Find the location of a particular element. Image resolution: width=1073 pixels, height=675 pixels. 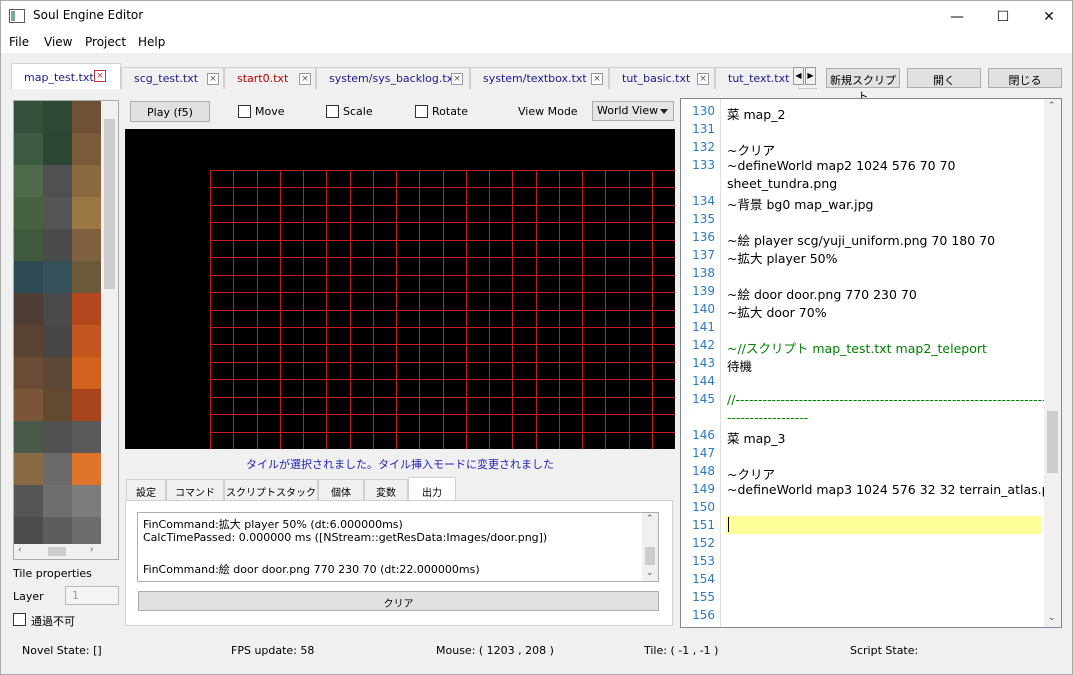

tab-variables: 変数 is located at coordinates (386, 489).